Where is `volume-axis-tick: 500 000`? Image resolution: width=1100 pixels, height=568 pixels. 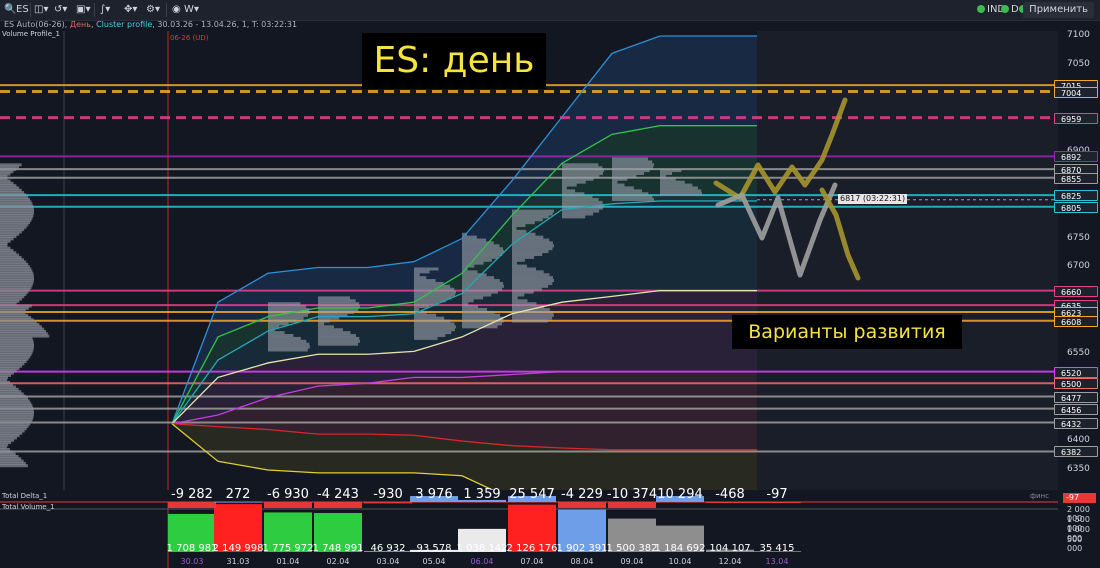
volume-axis-tick: 500 000 is located at coordinates (1075, 544).